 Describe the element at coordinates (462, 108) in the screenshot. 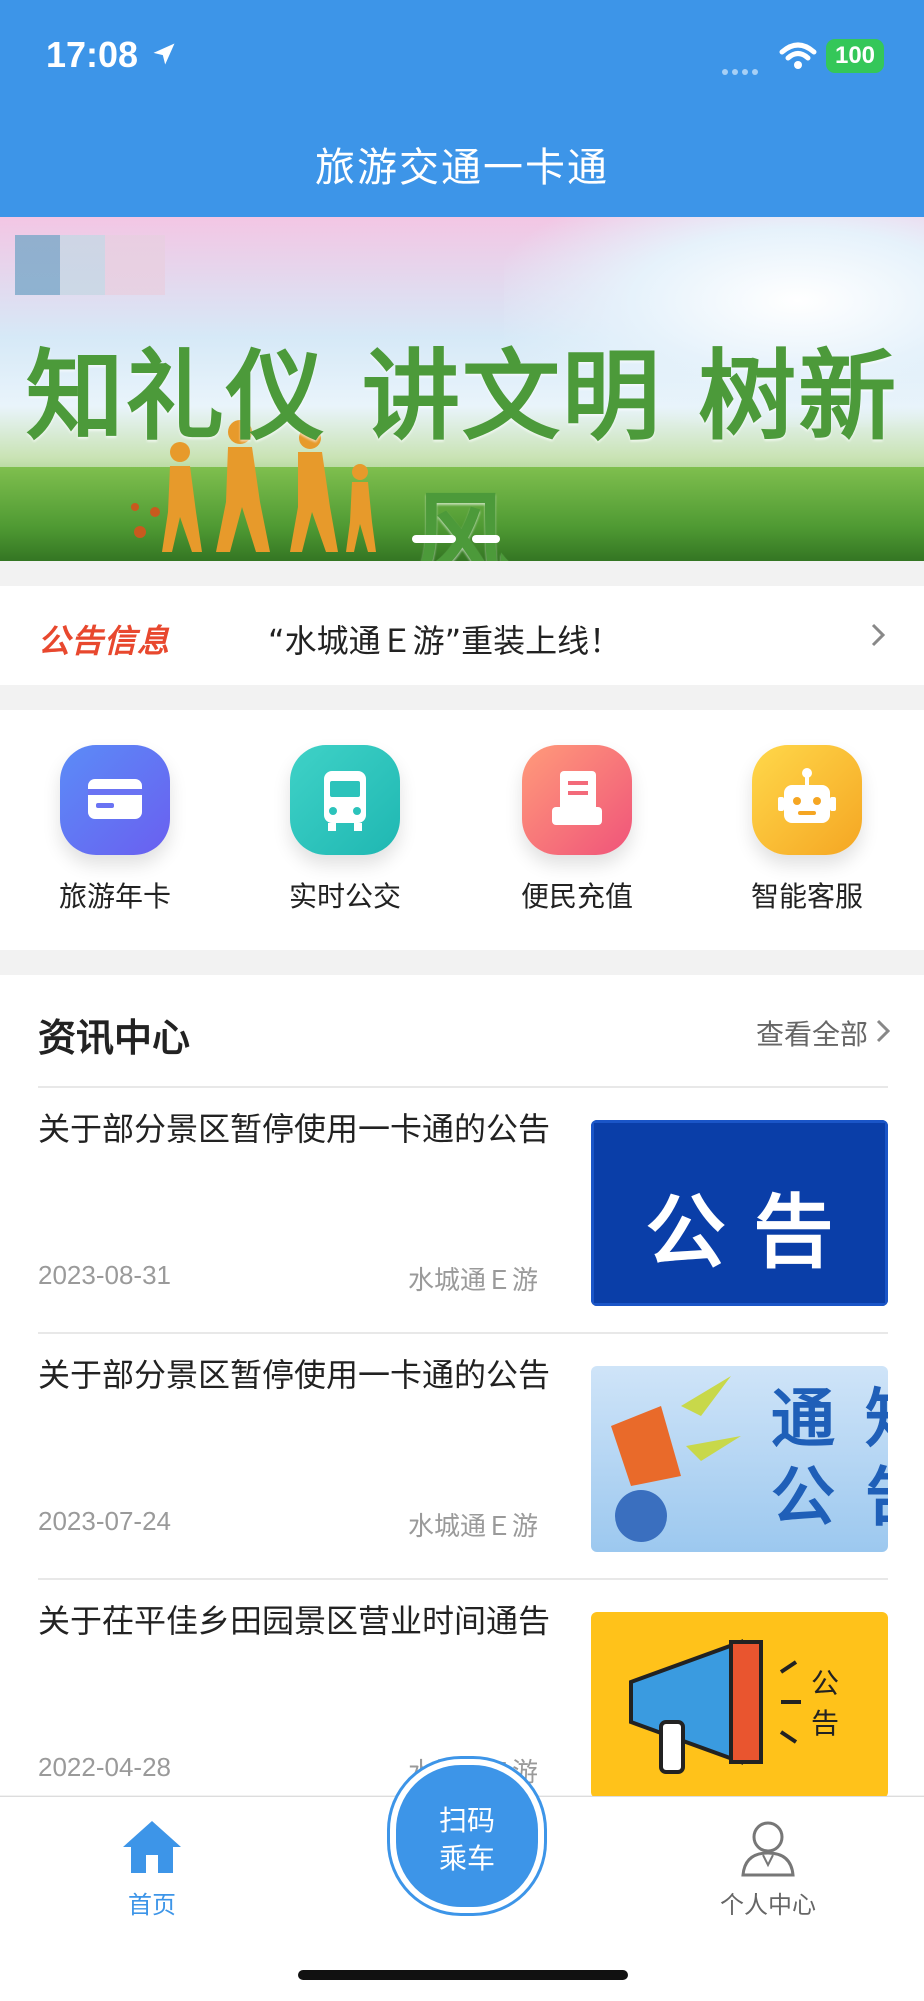

I see `app-header: 17:08 100 旅游交通一卡通` at that location.